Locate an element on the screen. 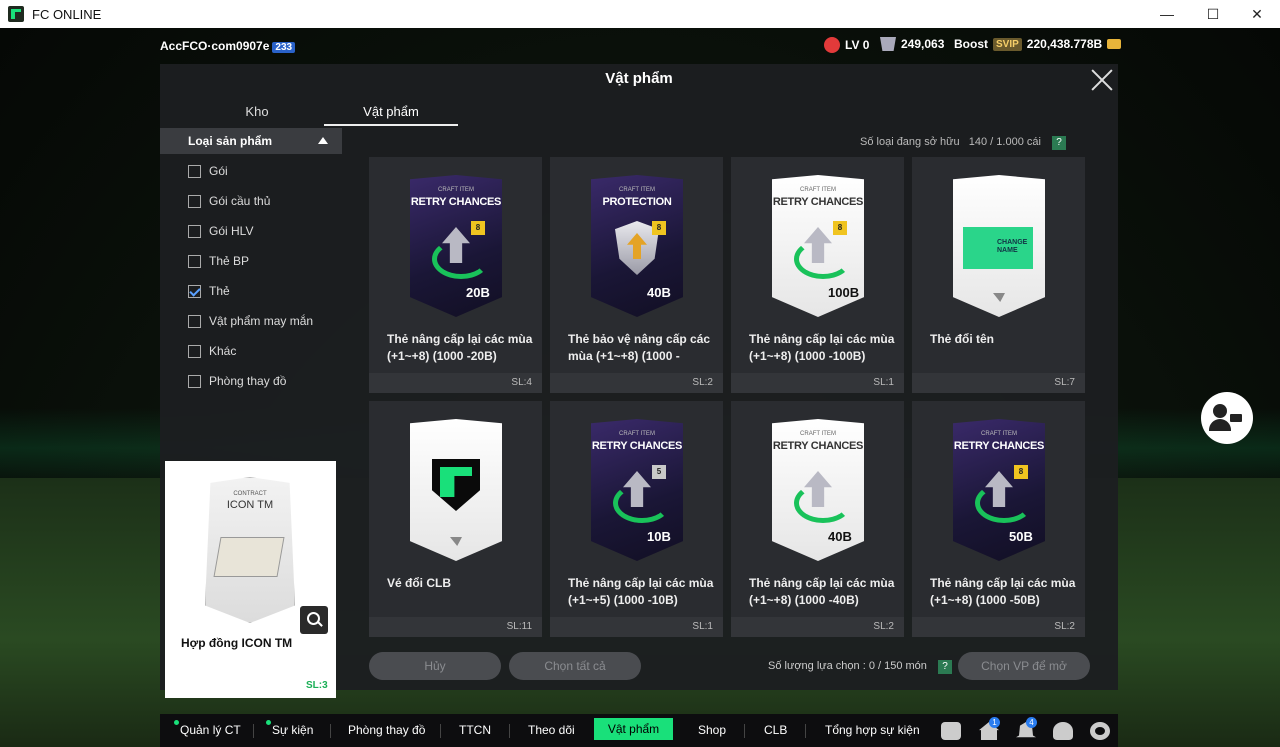 The image size is (1280, 747). bell-badge: 4 is located at coordinates (1031, 722).